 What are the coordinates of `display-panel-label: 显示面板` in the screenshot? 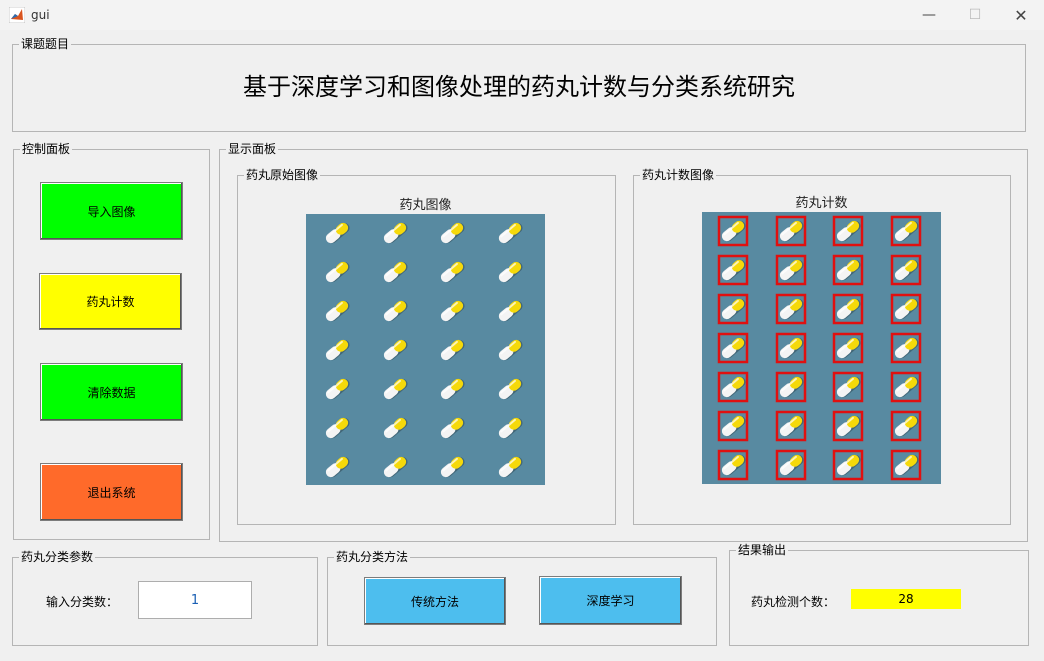 It's located at (252, 149).